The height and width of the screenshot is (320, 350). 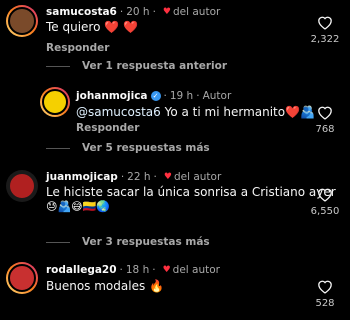 What do you see at coordinates (138, 12) in the screenshot?
I see `timestamp: 20 h` at bounding box center [138, 12].